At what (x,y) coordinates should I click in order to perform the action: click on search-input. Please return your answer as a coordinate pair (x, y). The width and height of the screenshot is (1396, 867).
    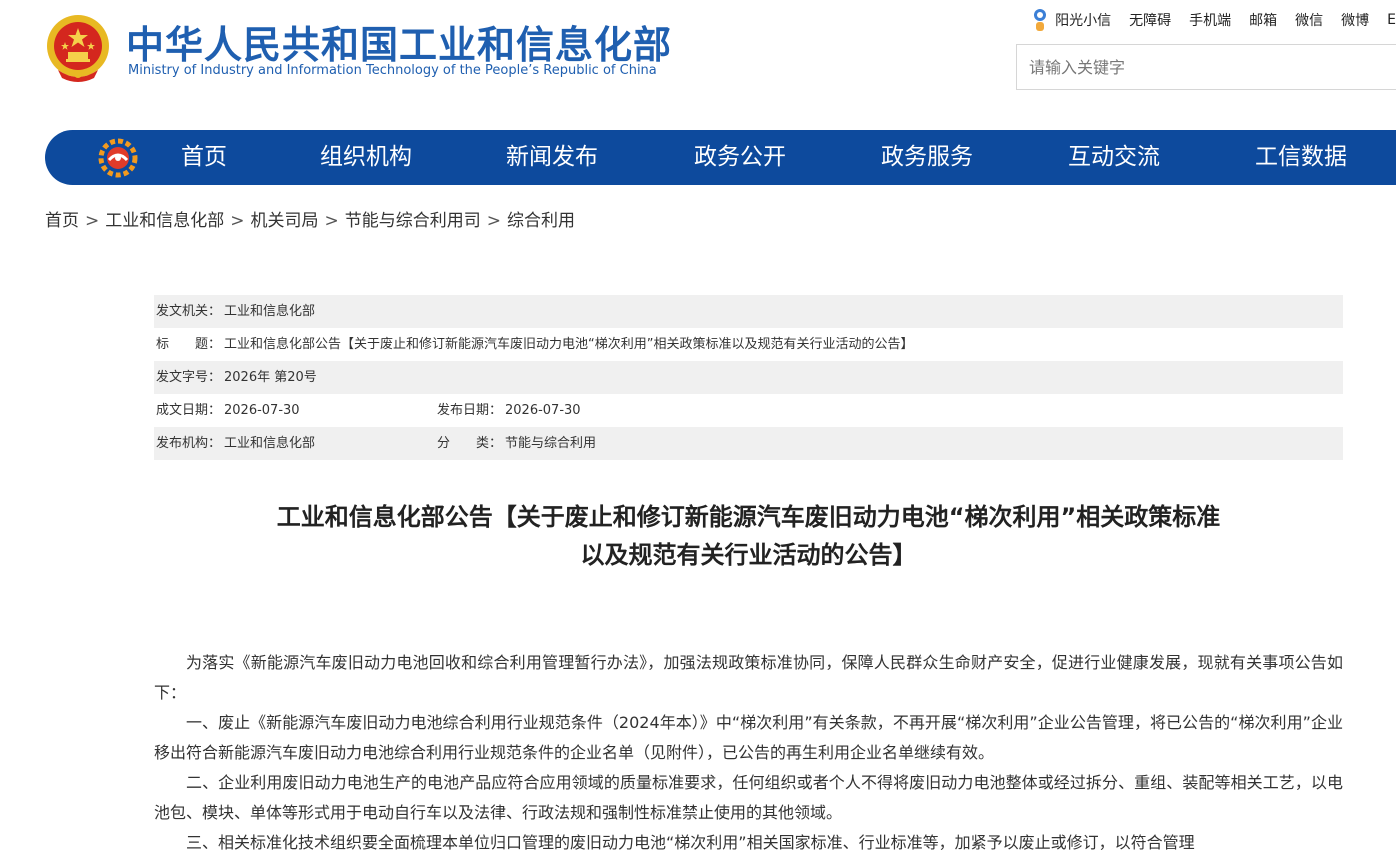
    Looking at the image, I should click on (1206, 67).